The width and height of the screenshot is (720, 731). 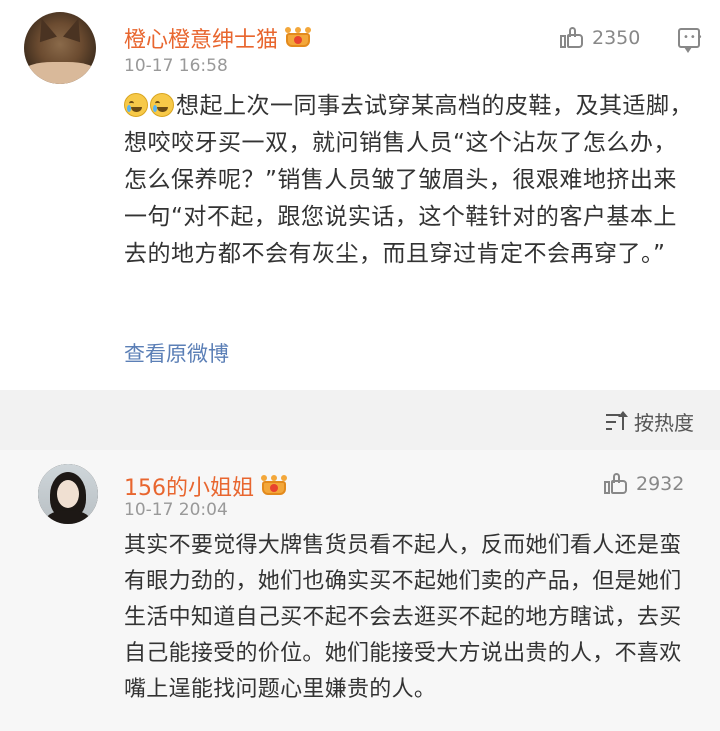 I want to click on comment-timestamp: 10-17 20:04, so click(x=176, y=510).